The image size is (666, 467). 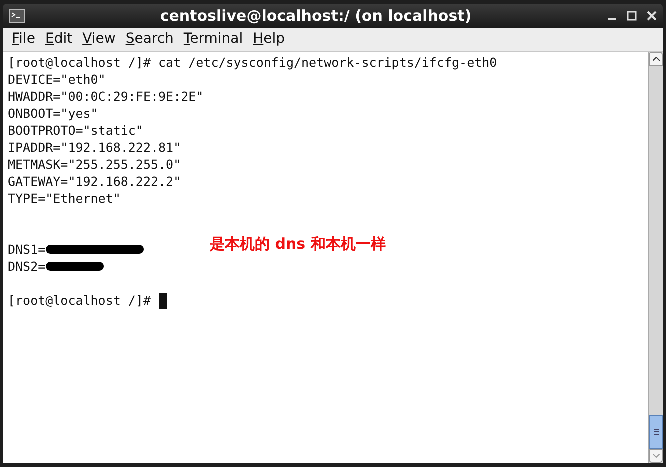 I want to click on scrollbar, so click(x=655, y=257).